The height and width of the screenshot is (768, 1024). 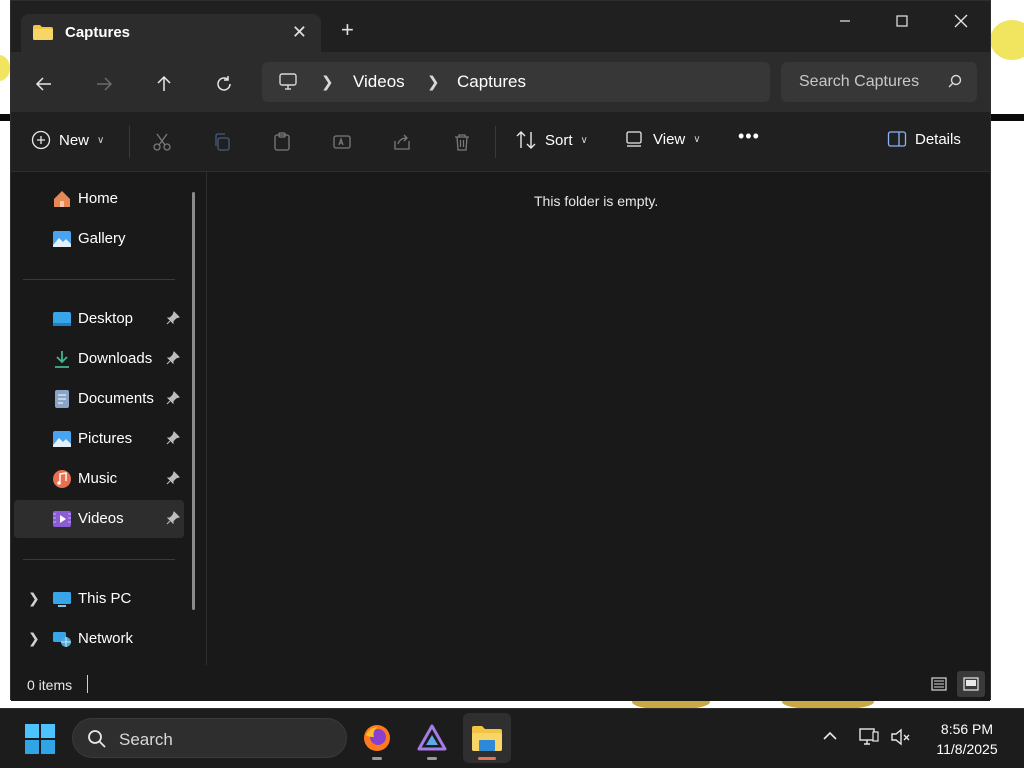 What do you see at coordinates (146, 739) in the screenshot?
I see `taskbar-search-label: Search` at bounding box center [146, 739].